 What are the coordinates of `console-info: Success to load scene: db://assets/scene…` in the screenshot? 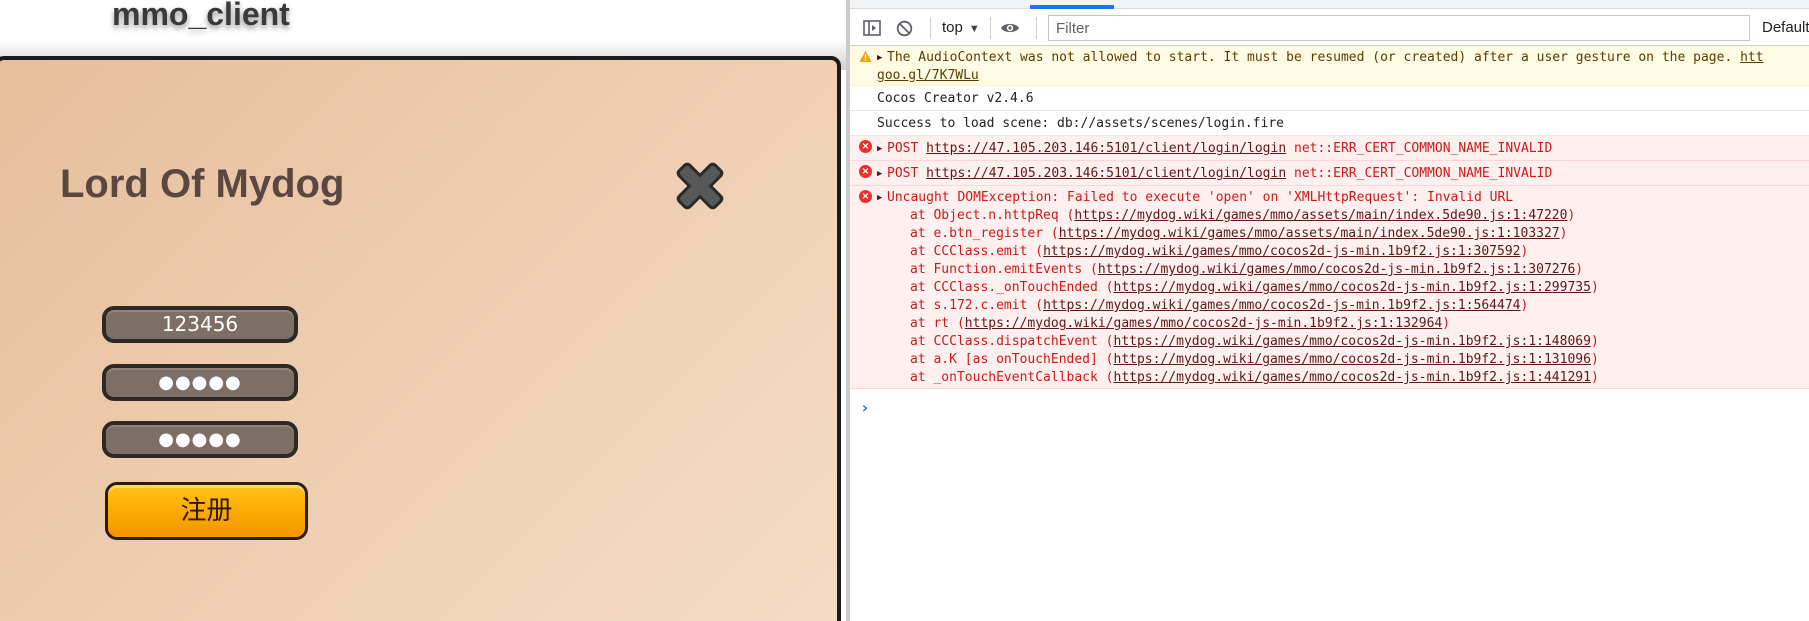 It's located at (1329, 123).